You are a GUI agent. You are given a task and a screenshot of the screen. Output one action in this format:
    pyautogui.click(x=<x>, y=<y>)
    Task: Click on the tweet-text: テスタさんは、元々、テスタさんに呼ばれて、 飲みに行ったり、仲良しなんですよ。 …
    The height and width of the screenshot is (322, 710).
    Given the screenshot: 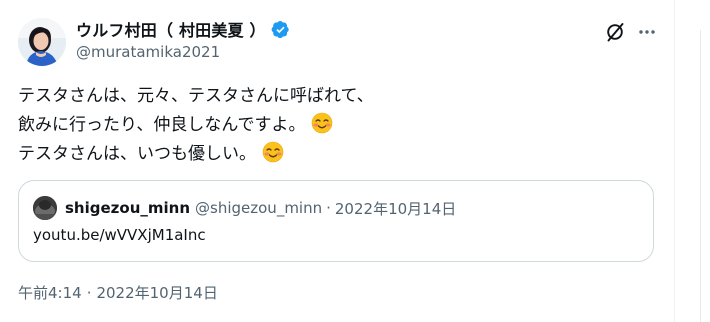 What is the action you would take?
    pyautogui.click(x=196, y=125)
    